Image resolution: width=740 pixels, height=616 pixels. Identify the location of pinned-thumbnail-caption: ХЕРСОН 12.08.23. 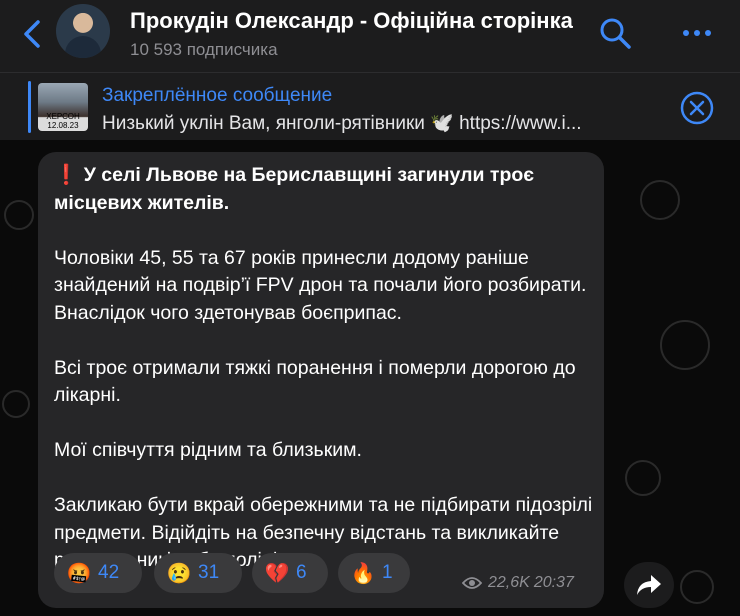
(63, 121).